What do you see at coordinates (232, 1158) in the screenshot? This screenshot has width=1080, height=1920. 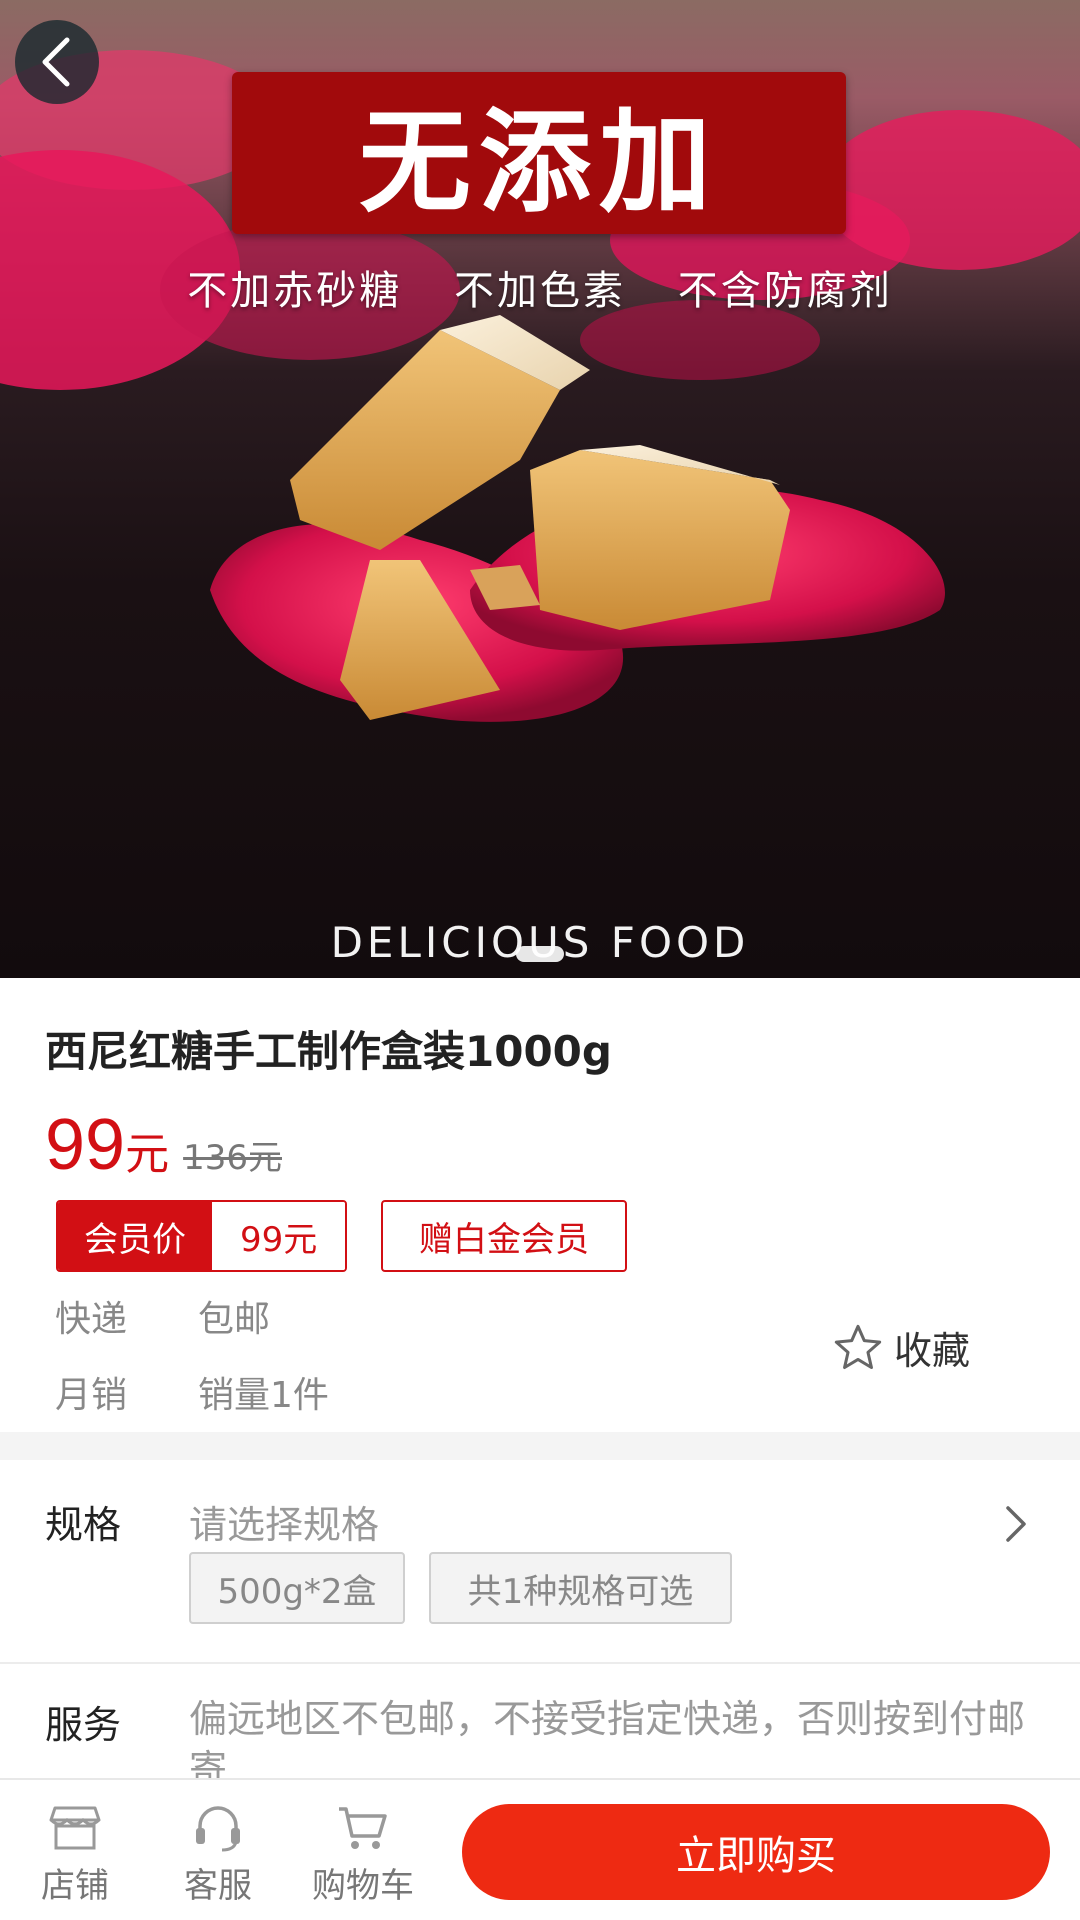 I see `original-price: 136元` at bounding box center [232, 1158].